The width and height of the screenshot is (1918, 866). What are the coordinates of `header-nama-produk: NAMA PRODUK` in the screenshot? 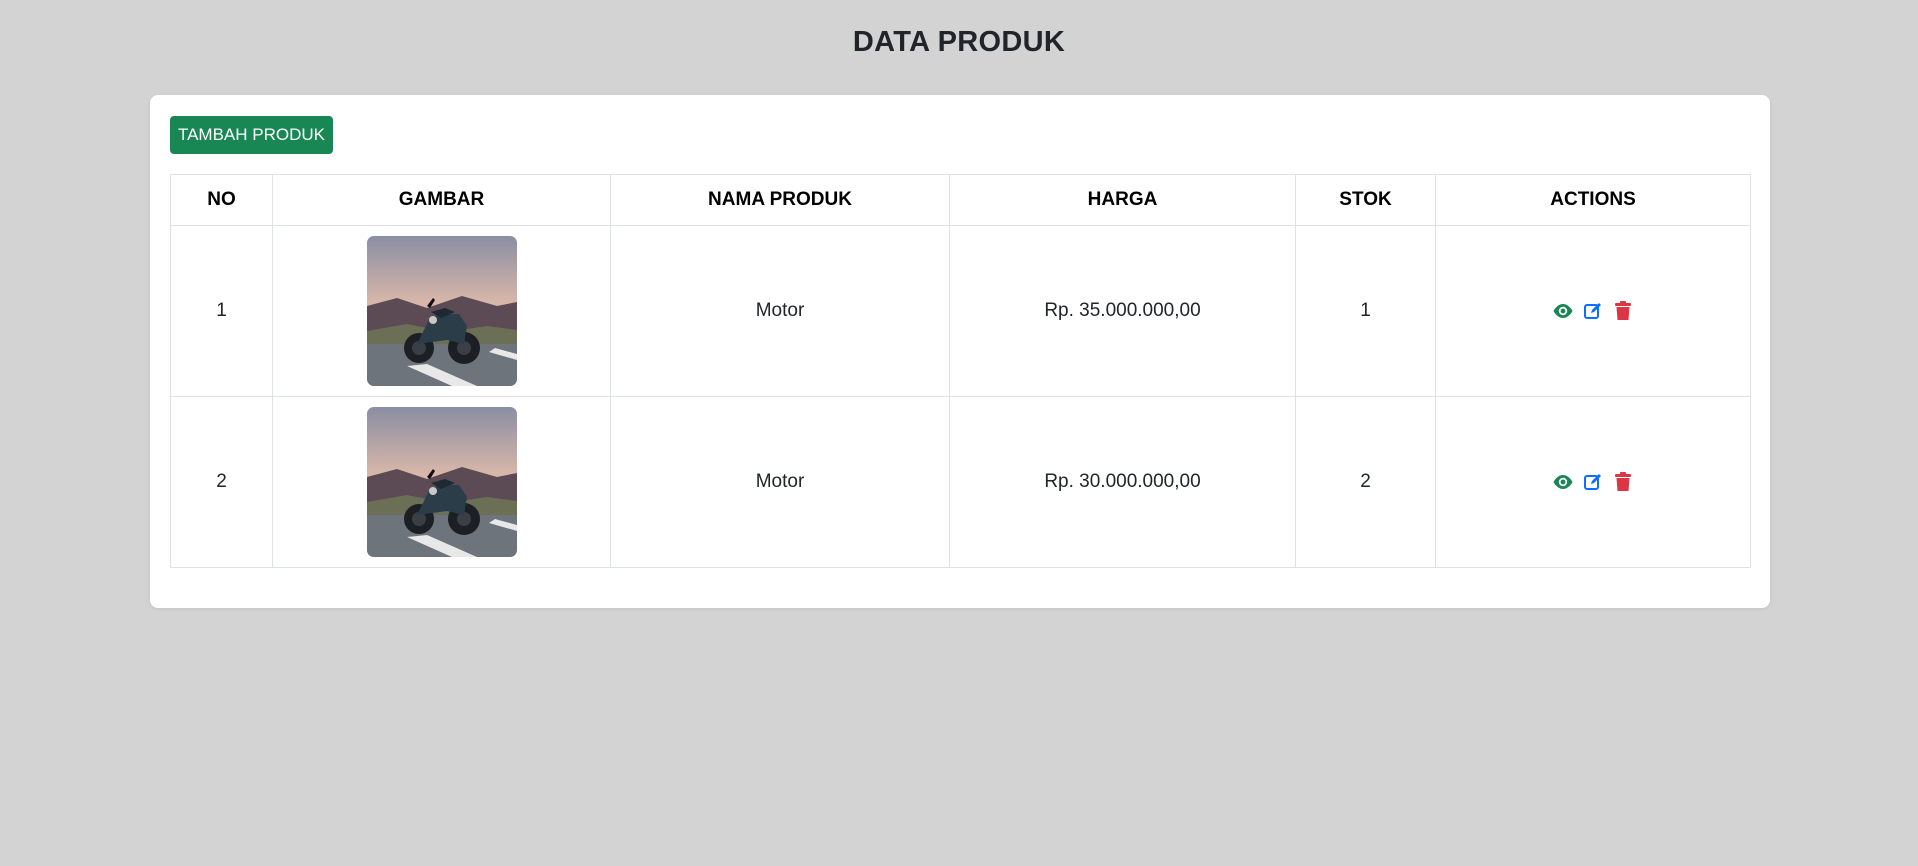 It's located at (780, 200).